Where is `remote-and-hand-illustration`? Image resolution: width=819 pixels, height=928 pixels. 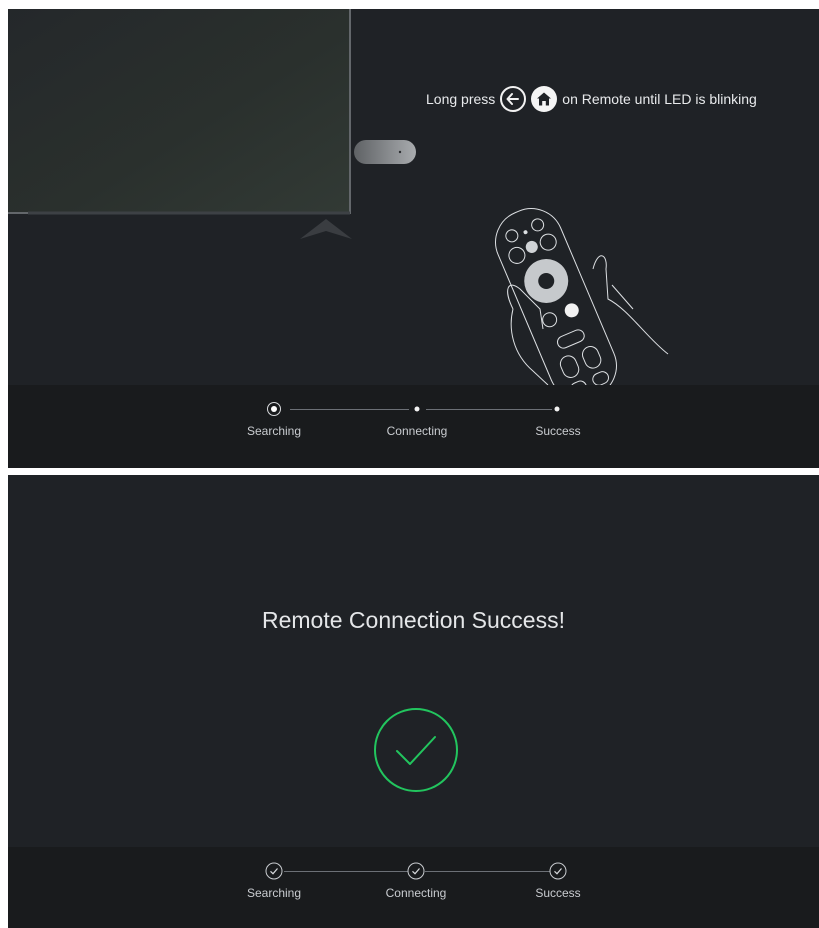 remote-and-hand-illustration is located at coordinates (582, 296).